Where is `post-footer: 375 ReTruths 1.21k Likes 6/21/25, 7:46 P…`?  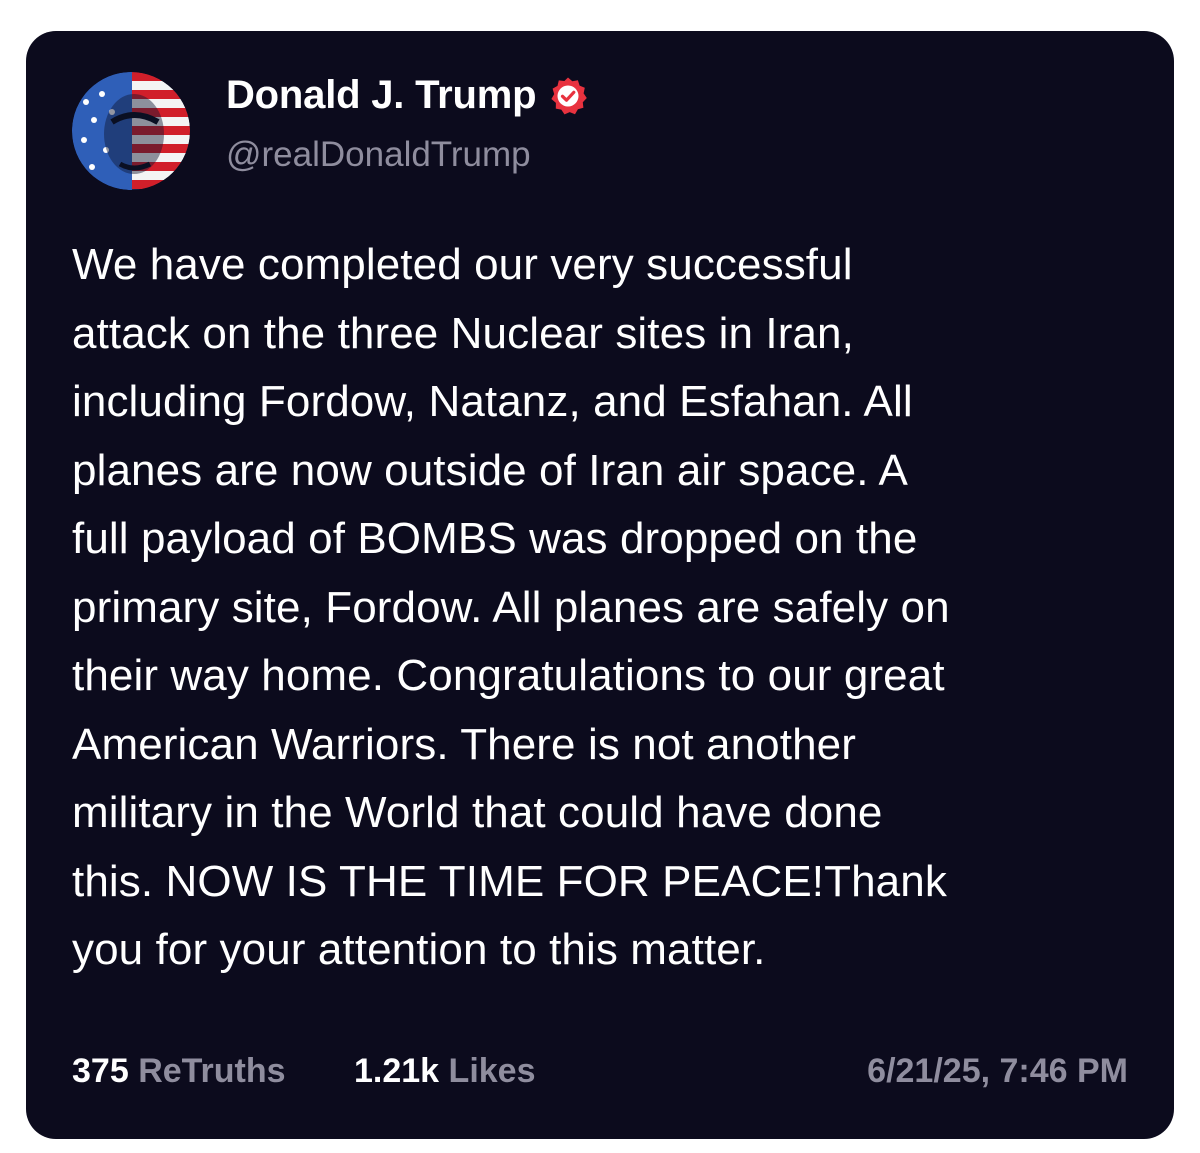
post-footer: 375 ReTruths 1.21k Likes 6/21/25, 7:46 P… is located at coordinates (600, 1072).